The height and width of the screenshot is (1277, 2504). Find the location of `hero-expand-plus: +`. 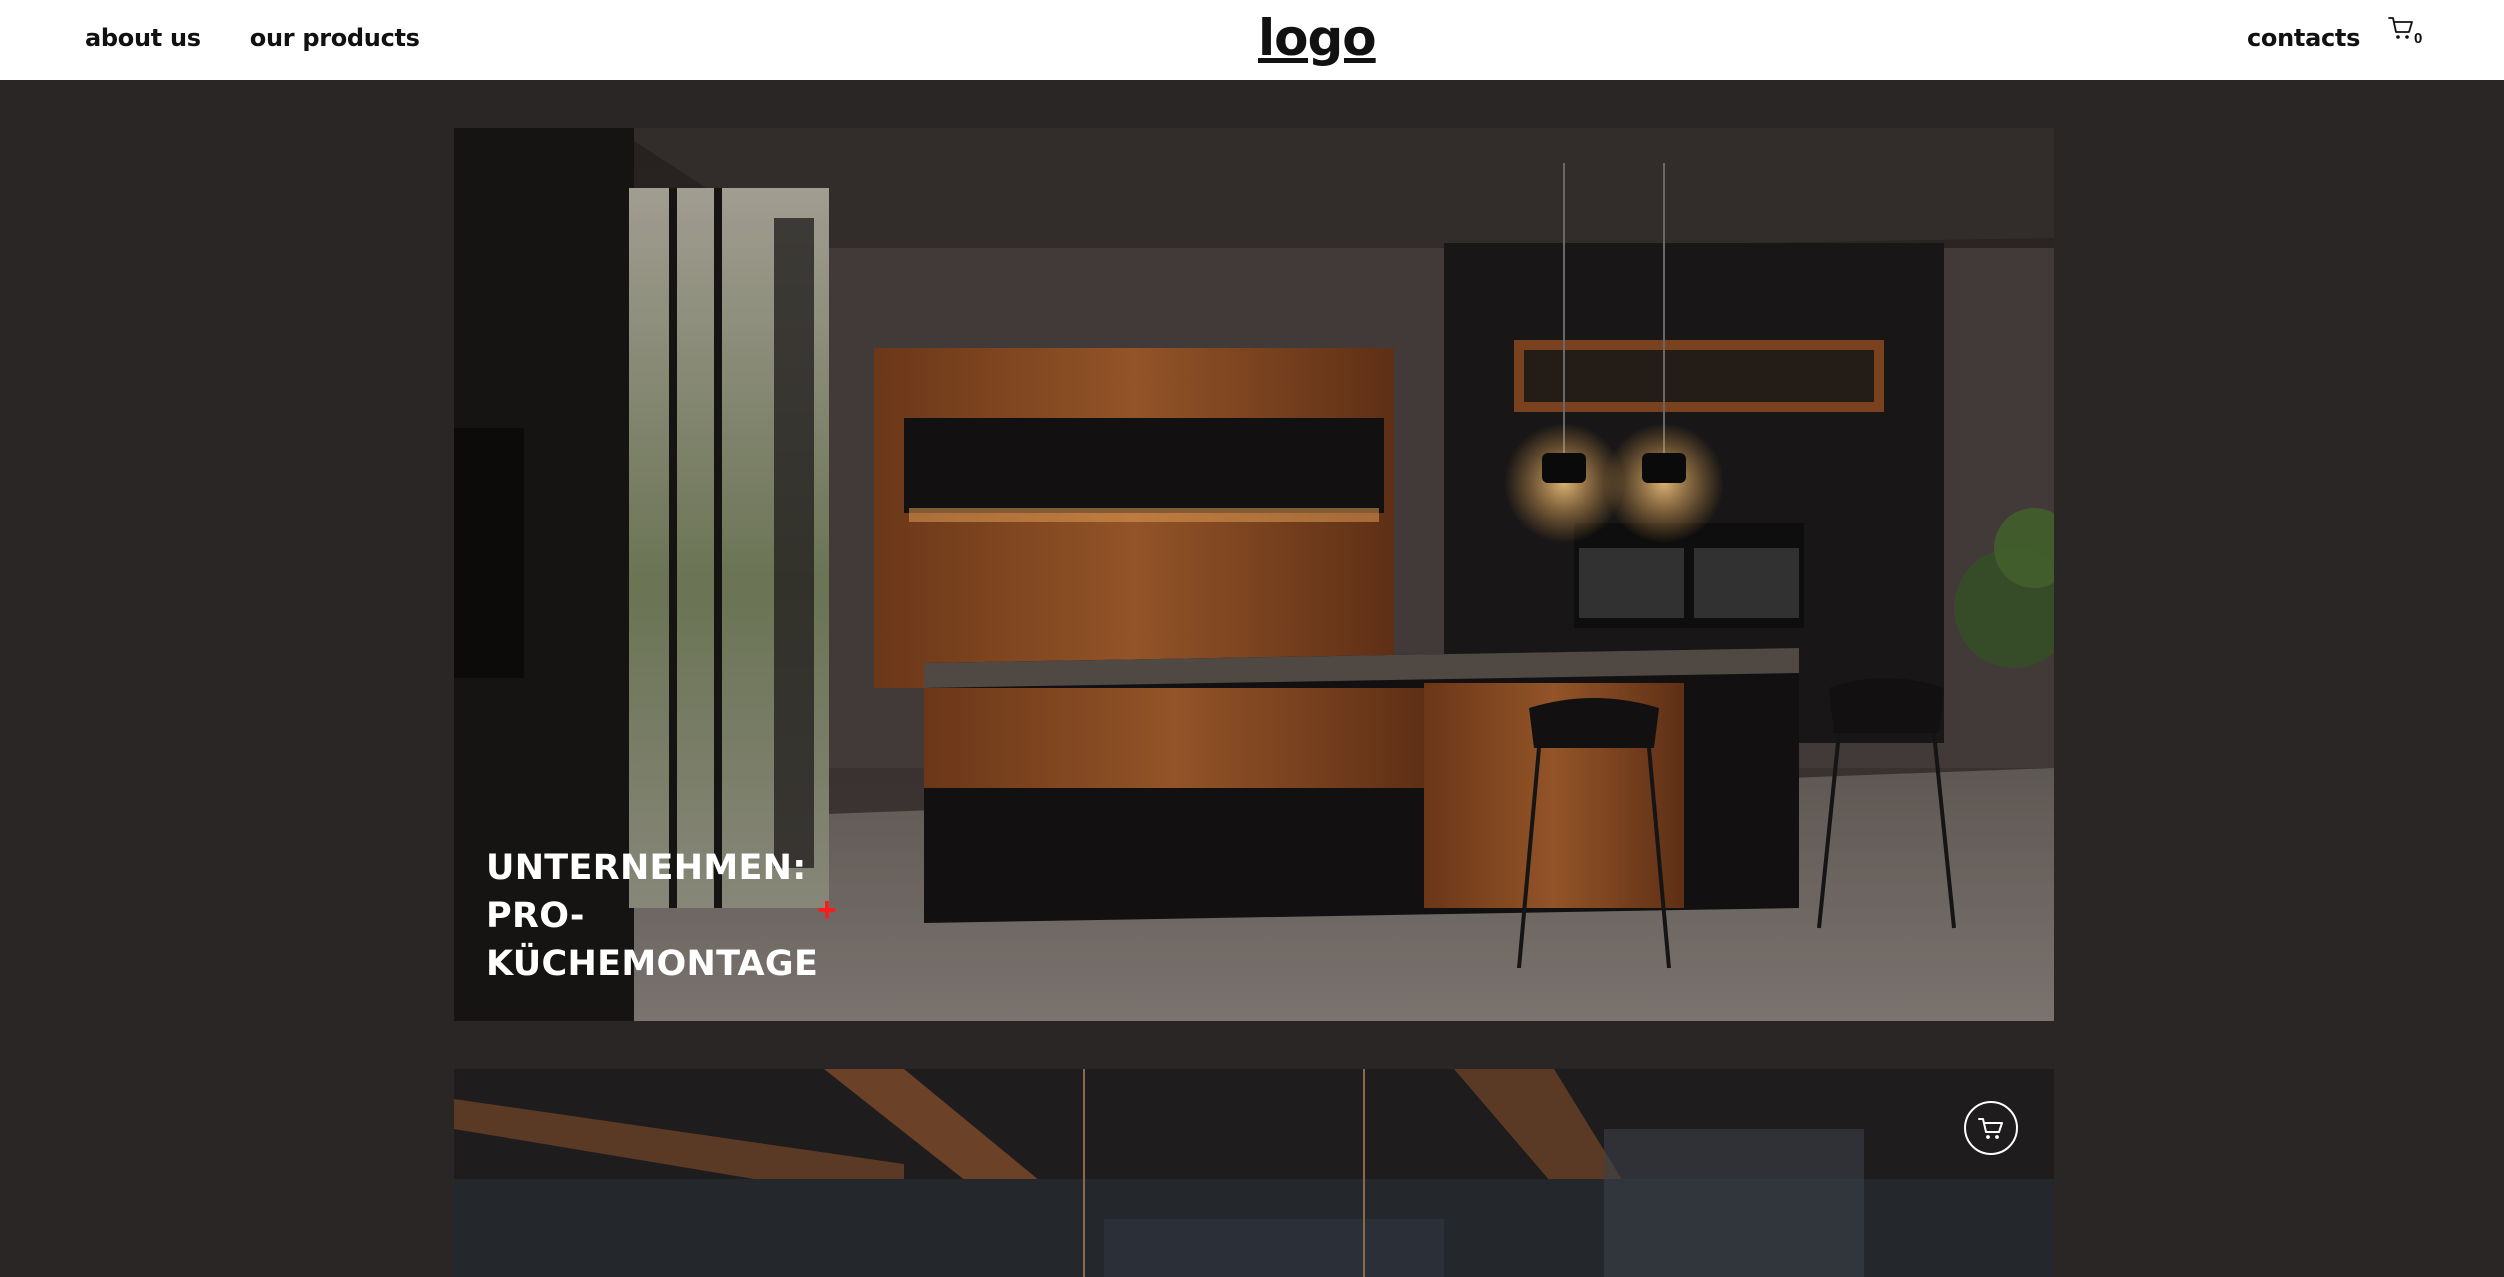

hero-expand-plus: + is located at coordinates (827, 910).